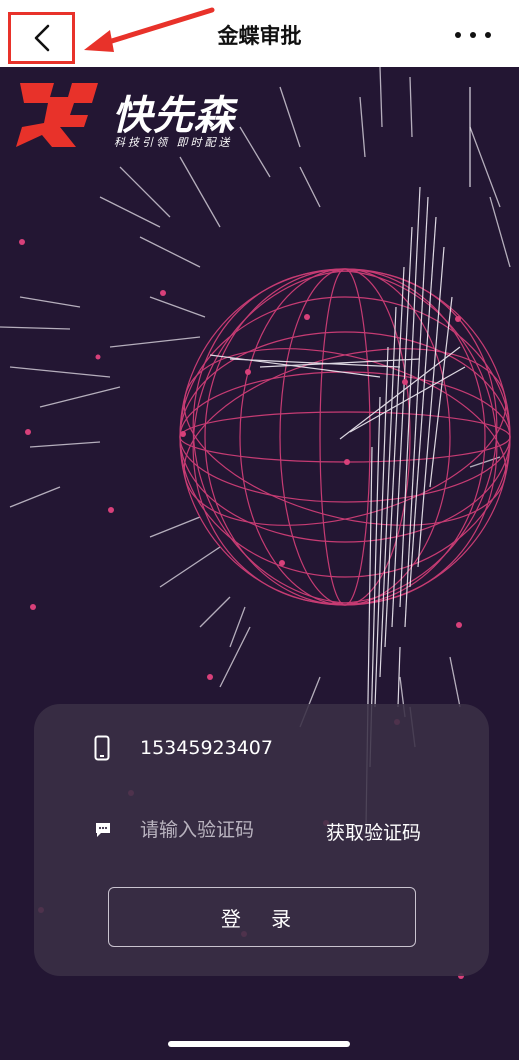  What do you see at coordinates (103, 748) in the screenshot?
I see `phone-icon` at bounding box center [103, 748].